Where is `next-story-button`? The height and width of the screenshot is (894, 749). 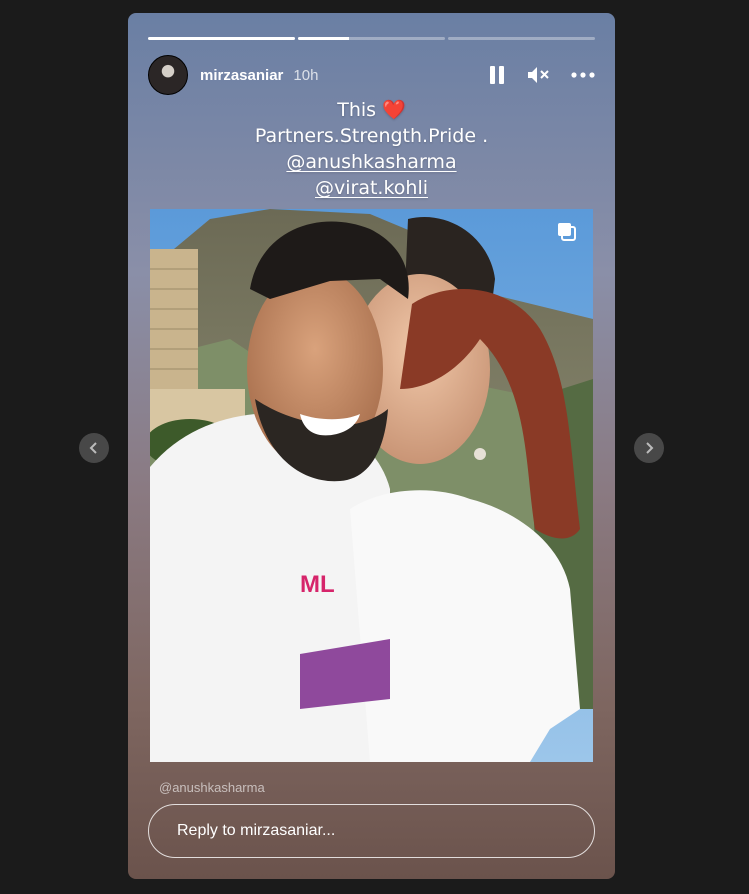 next-story-button is located at coordinates (649, 448).